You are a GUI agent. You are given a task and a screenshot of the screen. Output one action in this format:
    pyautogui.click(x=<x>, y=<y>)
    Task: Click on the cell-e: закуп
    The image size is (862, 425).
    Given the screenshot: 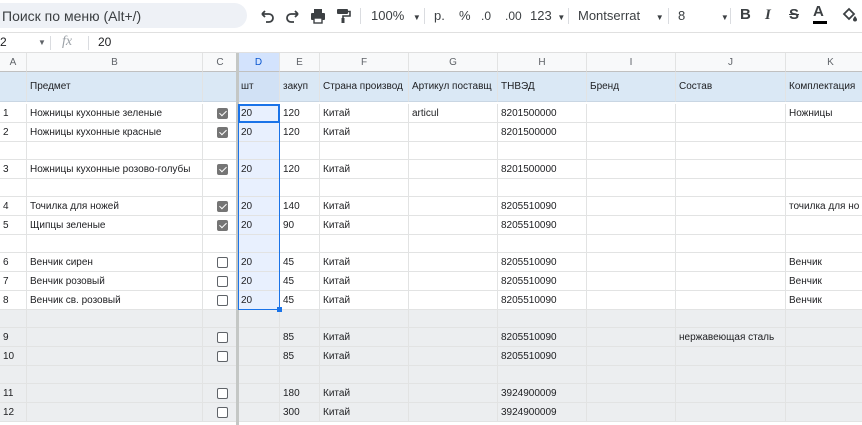 What is the action you would take?
    pyautogui.click(x=300, y=87)
    